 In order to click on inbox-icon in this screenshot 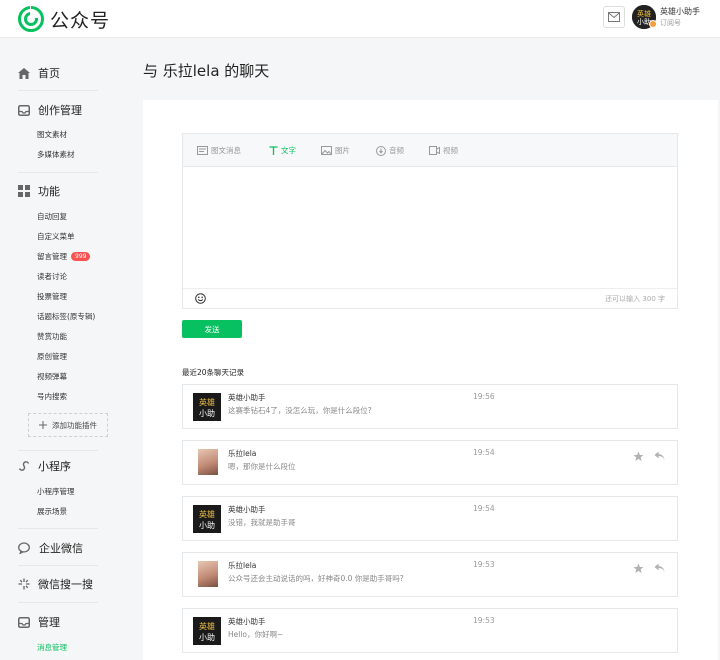, I will do `click(24, 110)`.